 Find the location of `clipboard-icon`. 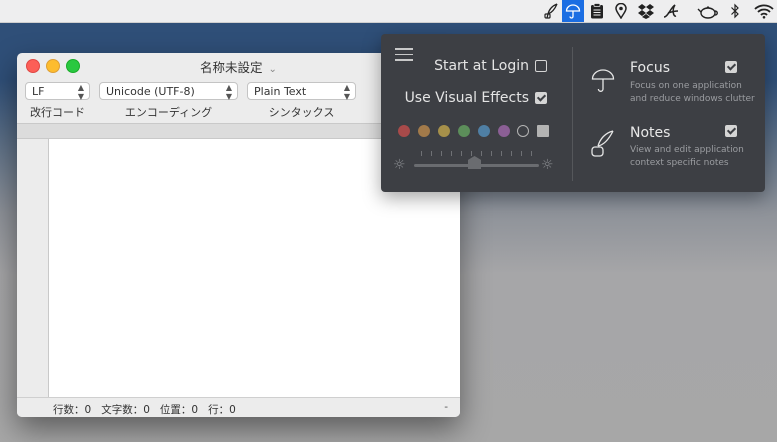

clipboard-icon is located at coordinates (597, 11).